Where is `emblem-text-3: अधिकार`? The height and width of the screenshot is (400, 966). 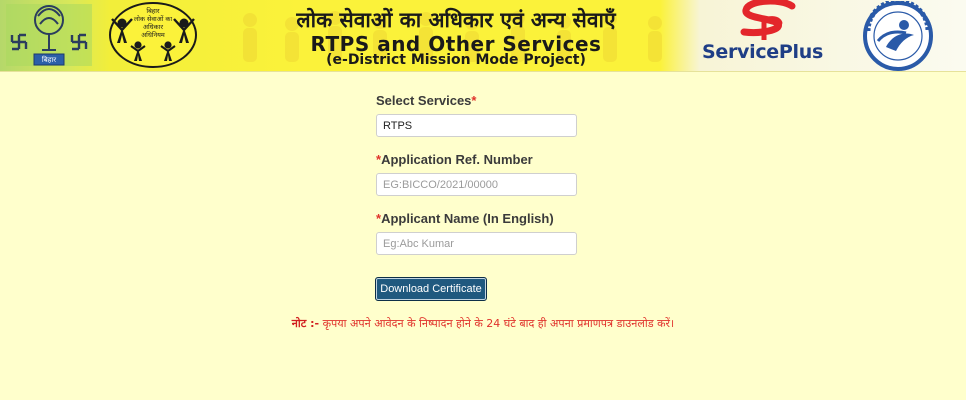
emblem-text-3: अधिकार is located at coordinates (153, 27).